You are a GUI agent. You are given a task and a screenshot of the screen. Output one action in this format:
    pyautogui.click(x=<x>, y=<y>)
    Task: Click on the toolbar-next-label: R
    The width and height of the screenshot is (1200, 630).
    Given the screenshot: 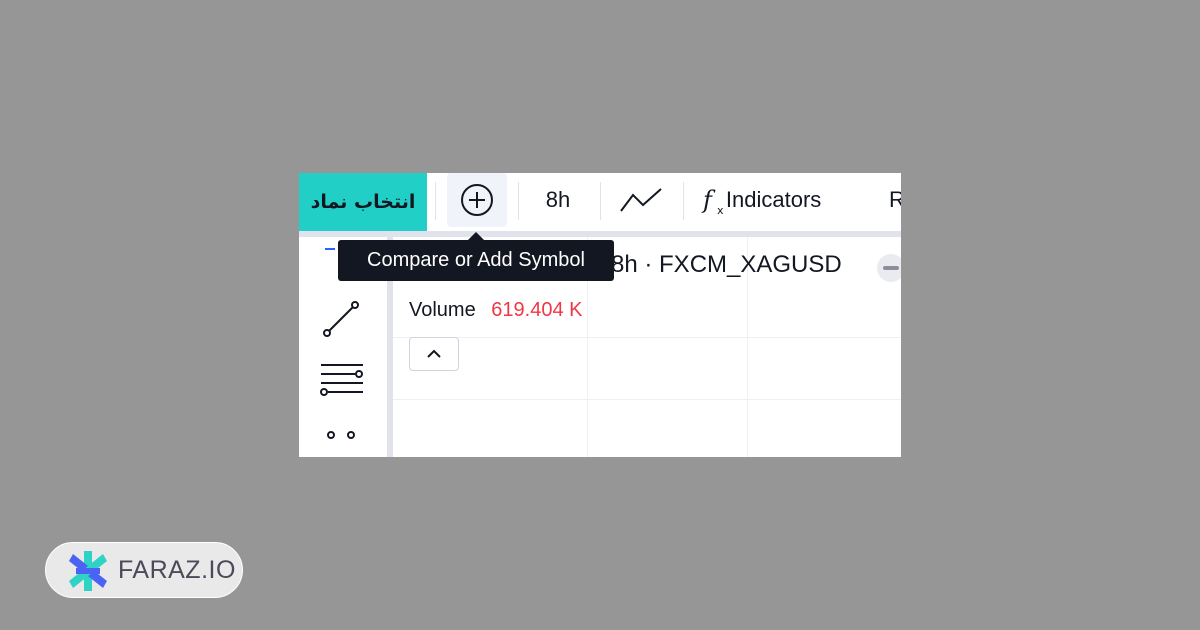 What is the action you would take?
    pyautogui.click(x=895, y=199)
    